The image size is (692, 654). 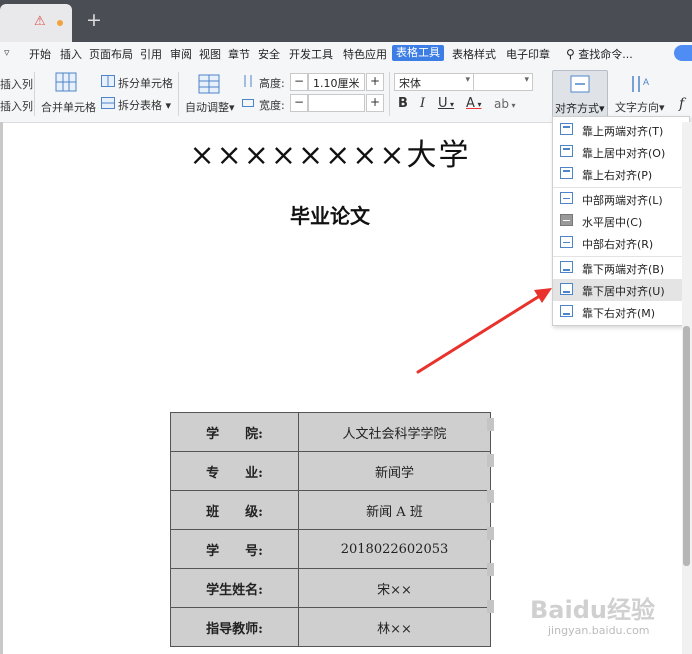 I want to click on table-cell-key: 学 号:, so click(x=234, y=549).